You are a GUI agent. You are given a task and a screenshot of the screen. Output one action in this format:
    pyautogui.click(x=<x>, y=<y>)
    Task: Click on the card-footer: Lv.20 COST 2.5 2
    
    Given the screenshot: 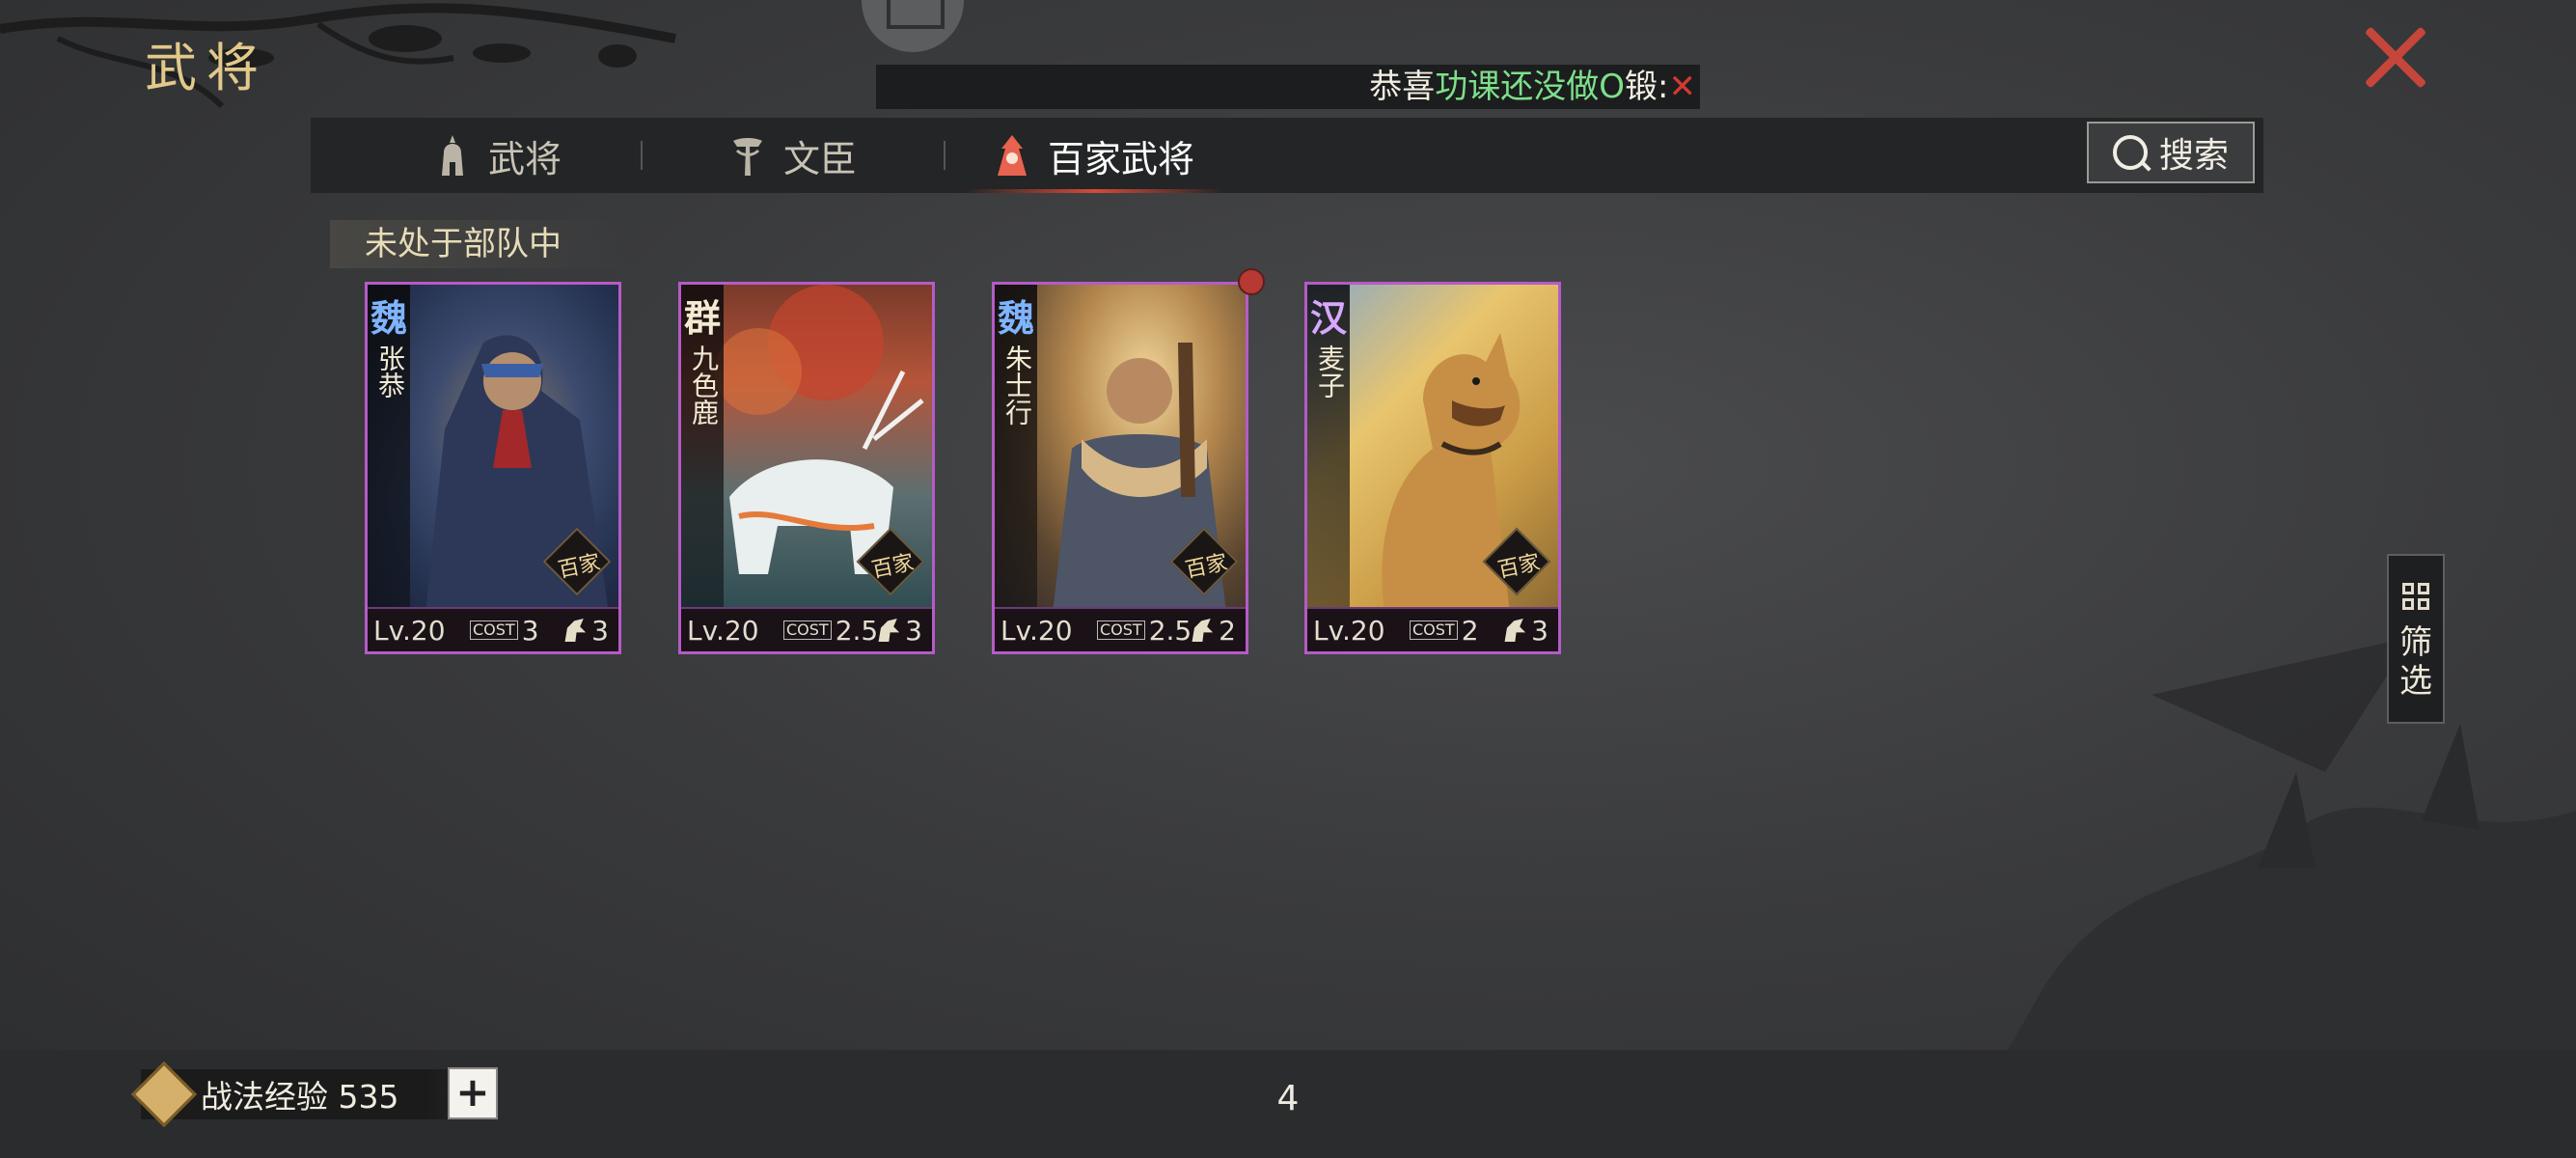 What is the action you would take?
    pyautogui.click(x=1120, y=629)
    